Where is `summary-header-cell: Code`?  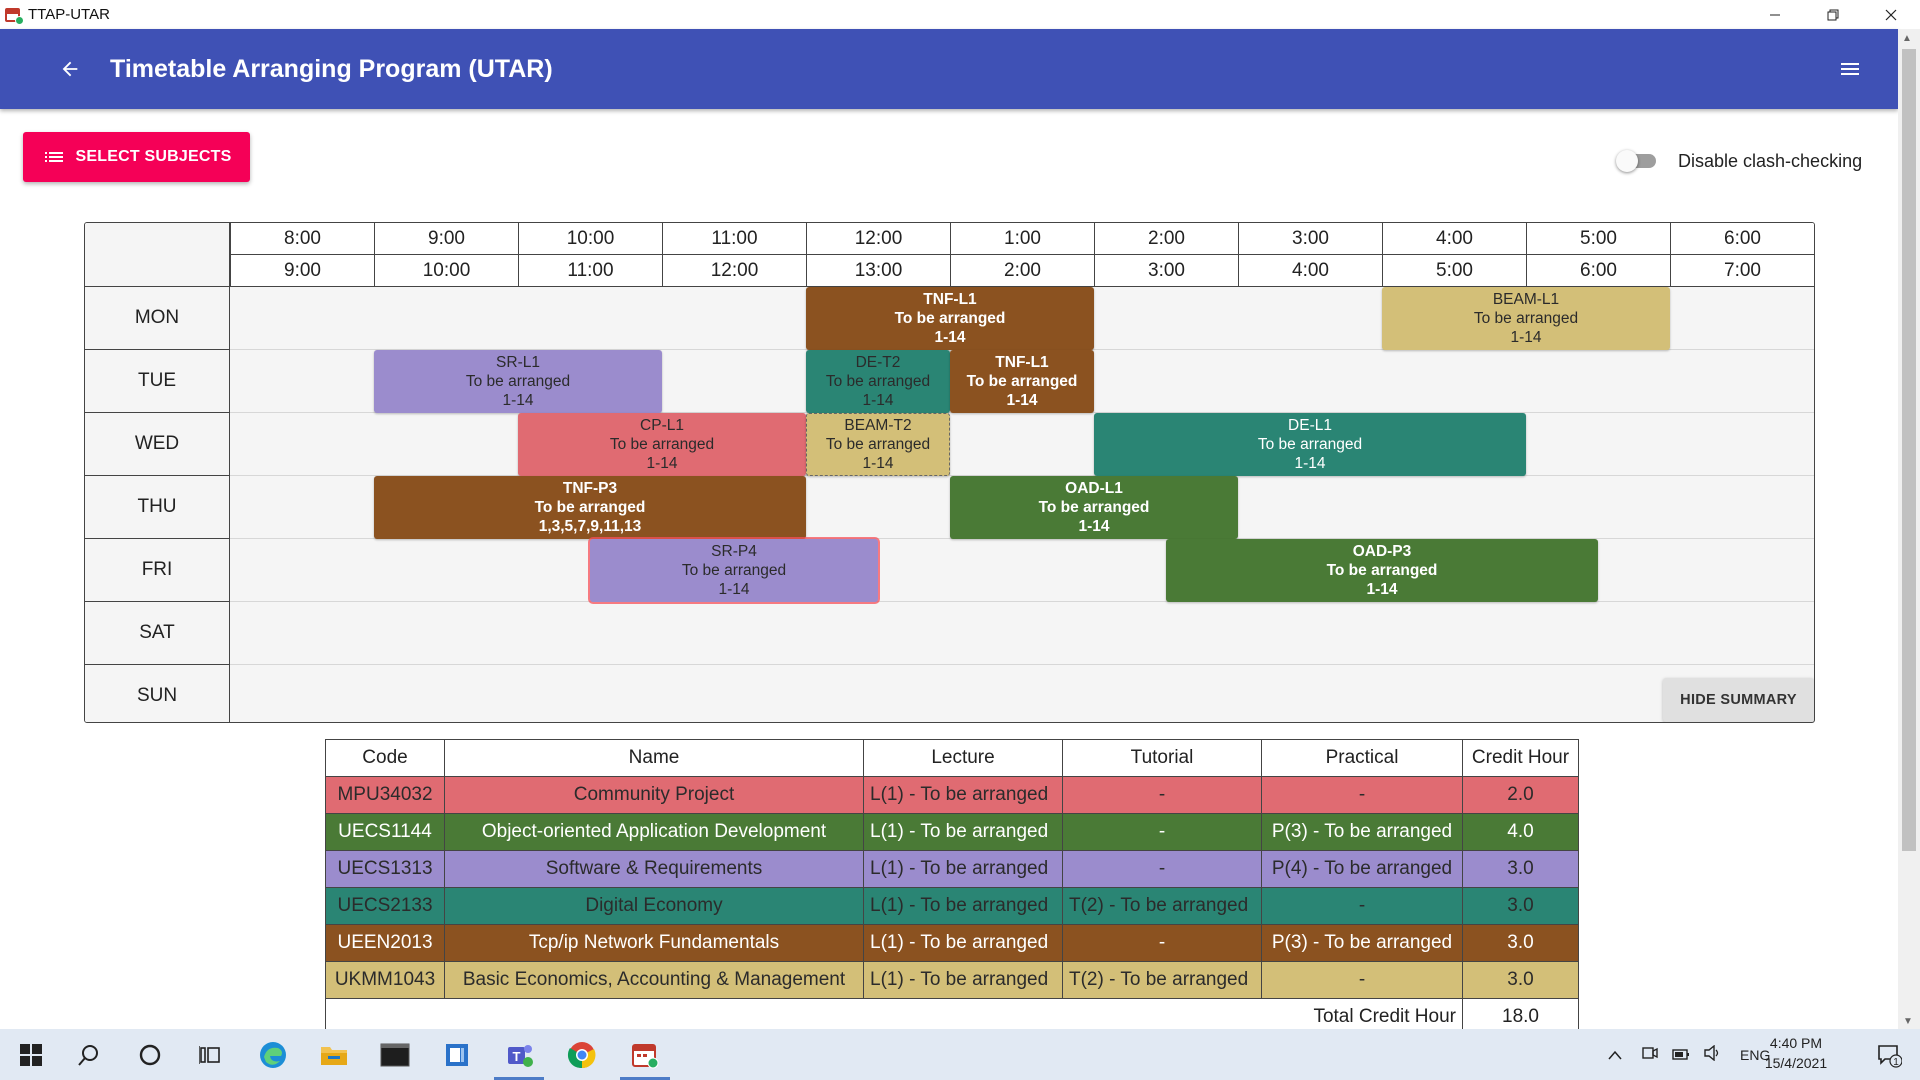
summary-header-cell: Code is located at coordinates (385, 758).